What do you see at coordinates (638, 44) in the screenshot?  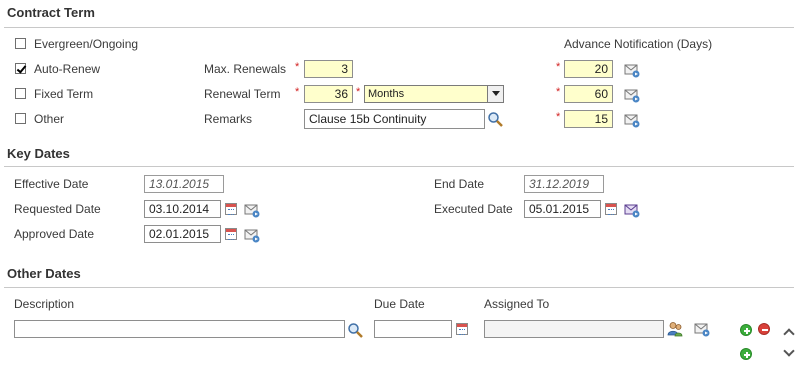 I see `advance-notification-label: Advance Notification (Days)` at bounding box center [638, 44].